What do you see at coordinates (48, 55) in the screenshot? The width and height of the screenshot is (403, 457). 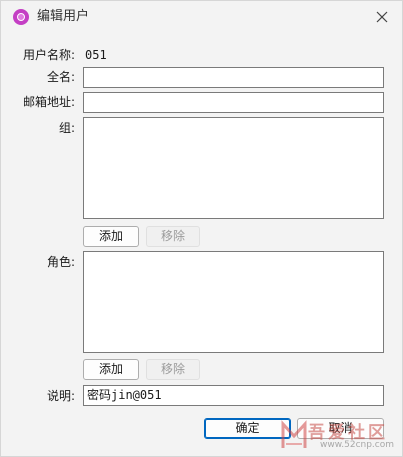 I see `username-label: 用户名称:` at bounding box center [48, 55].